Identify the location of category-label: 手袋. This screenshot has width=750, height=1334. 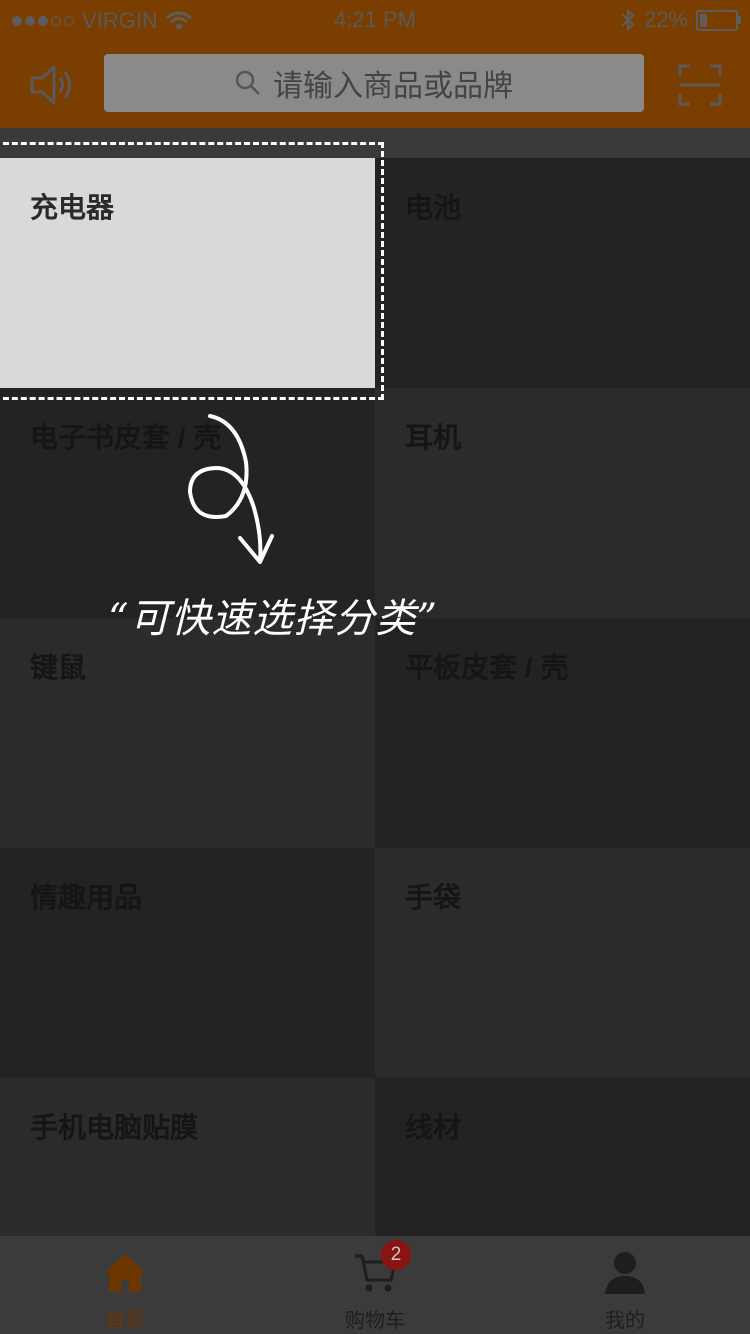
(433, 897).